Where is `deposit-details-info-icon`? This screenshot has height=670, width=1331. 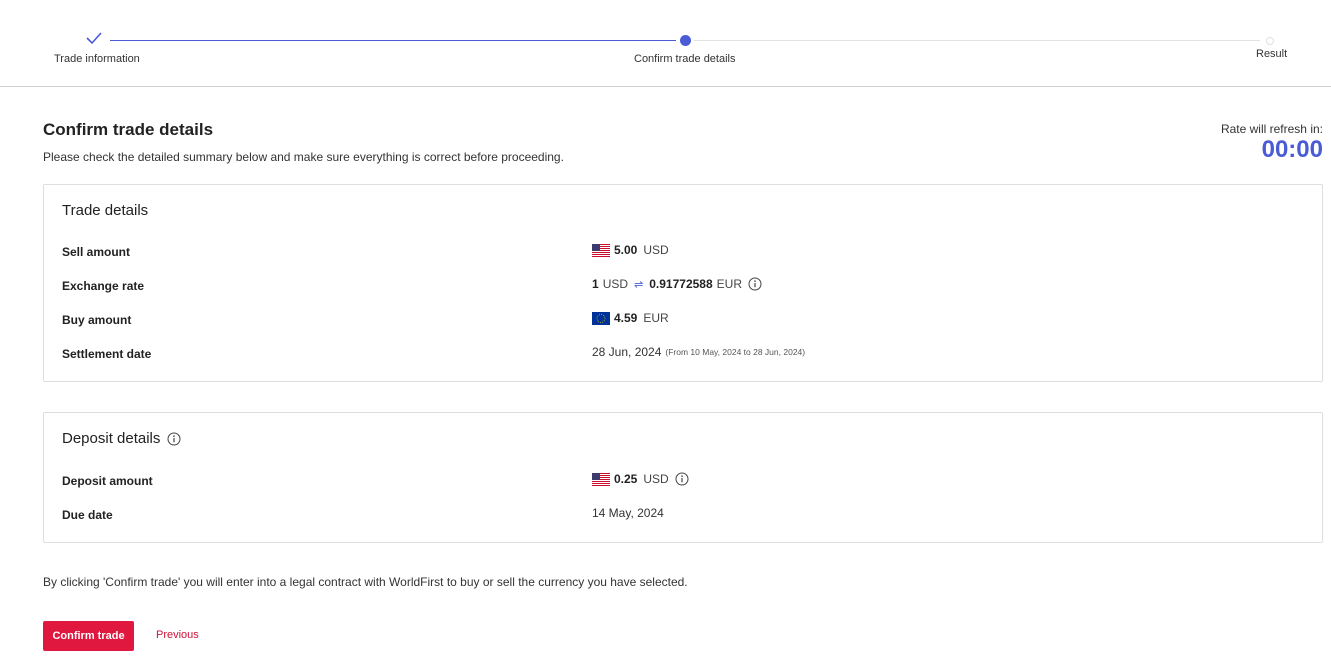 deposit-details-info-icon is located at coordinates (174, 439).